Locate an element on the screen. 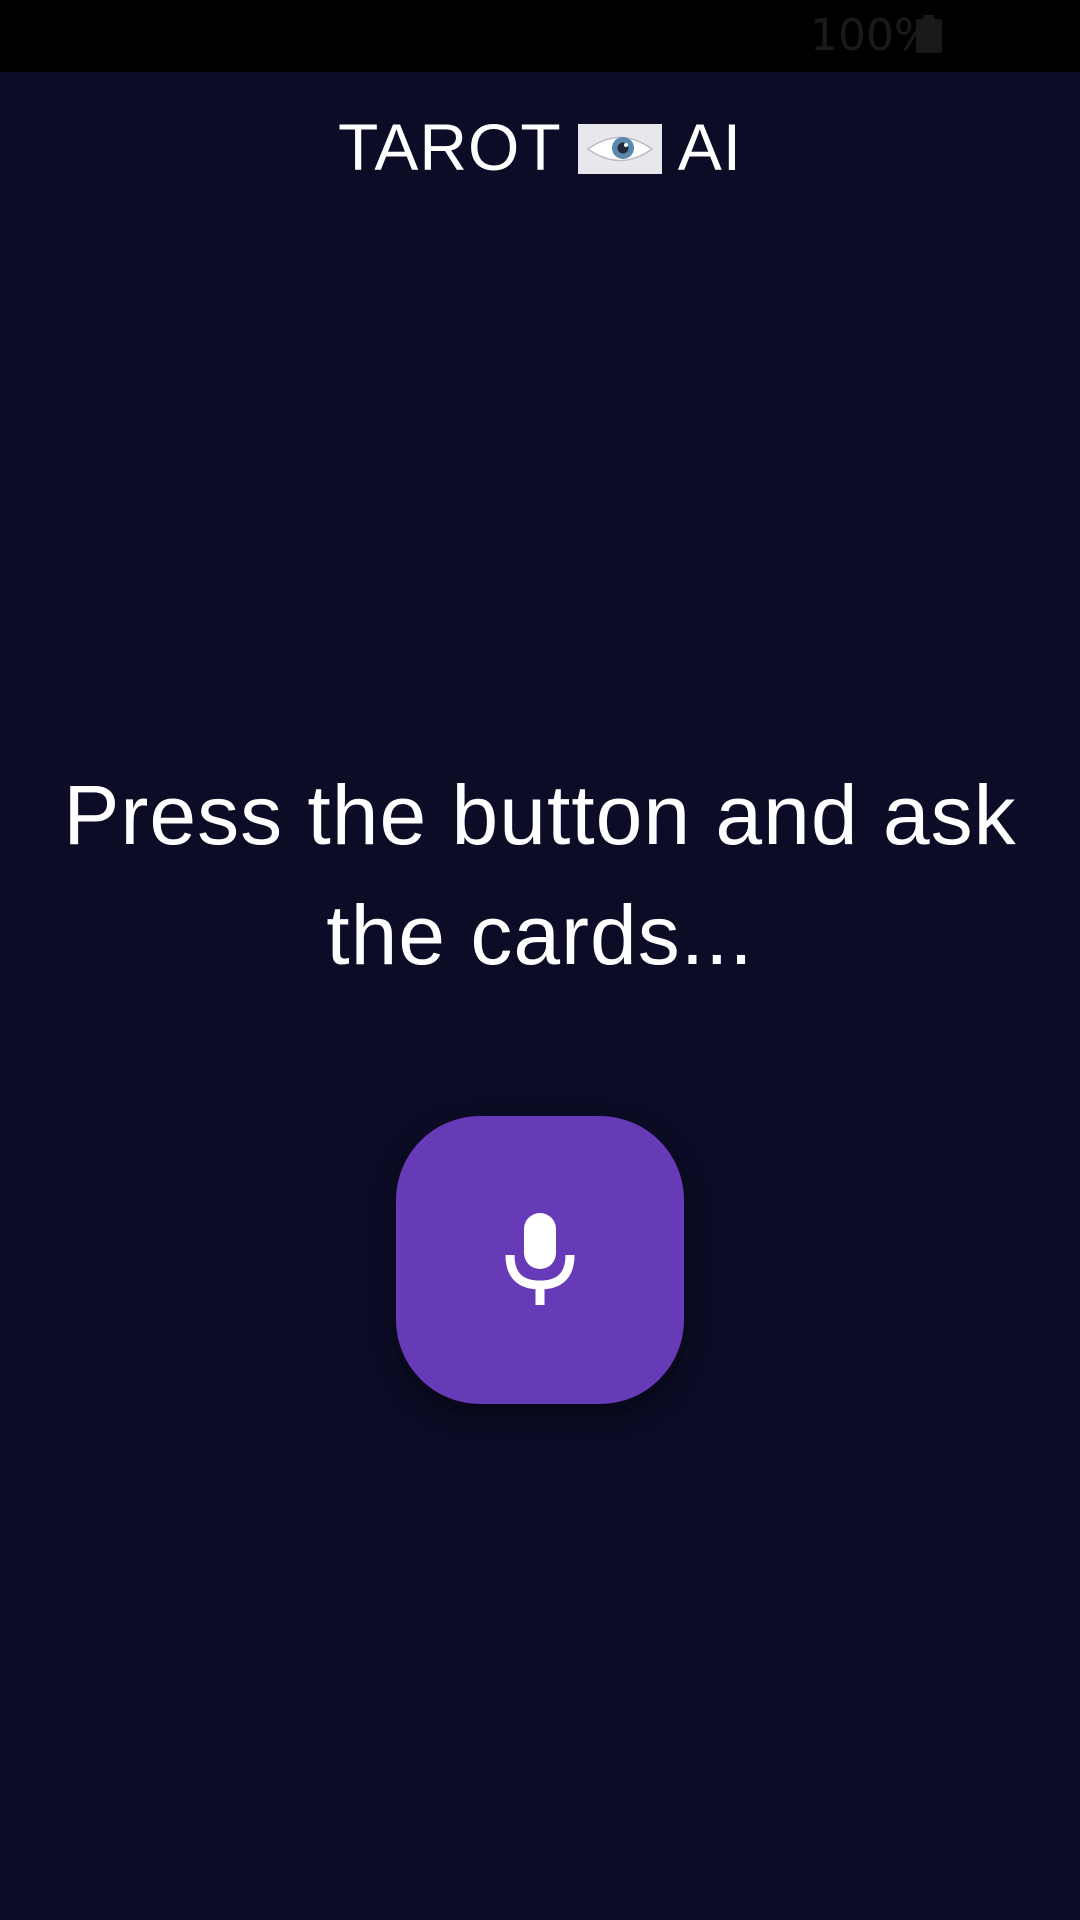 Image resolution: width=1080 pixels, height=1920 pixels. status-bar: 100% is located at coordinates (540, 36).